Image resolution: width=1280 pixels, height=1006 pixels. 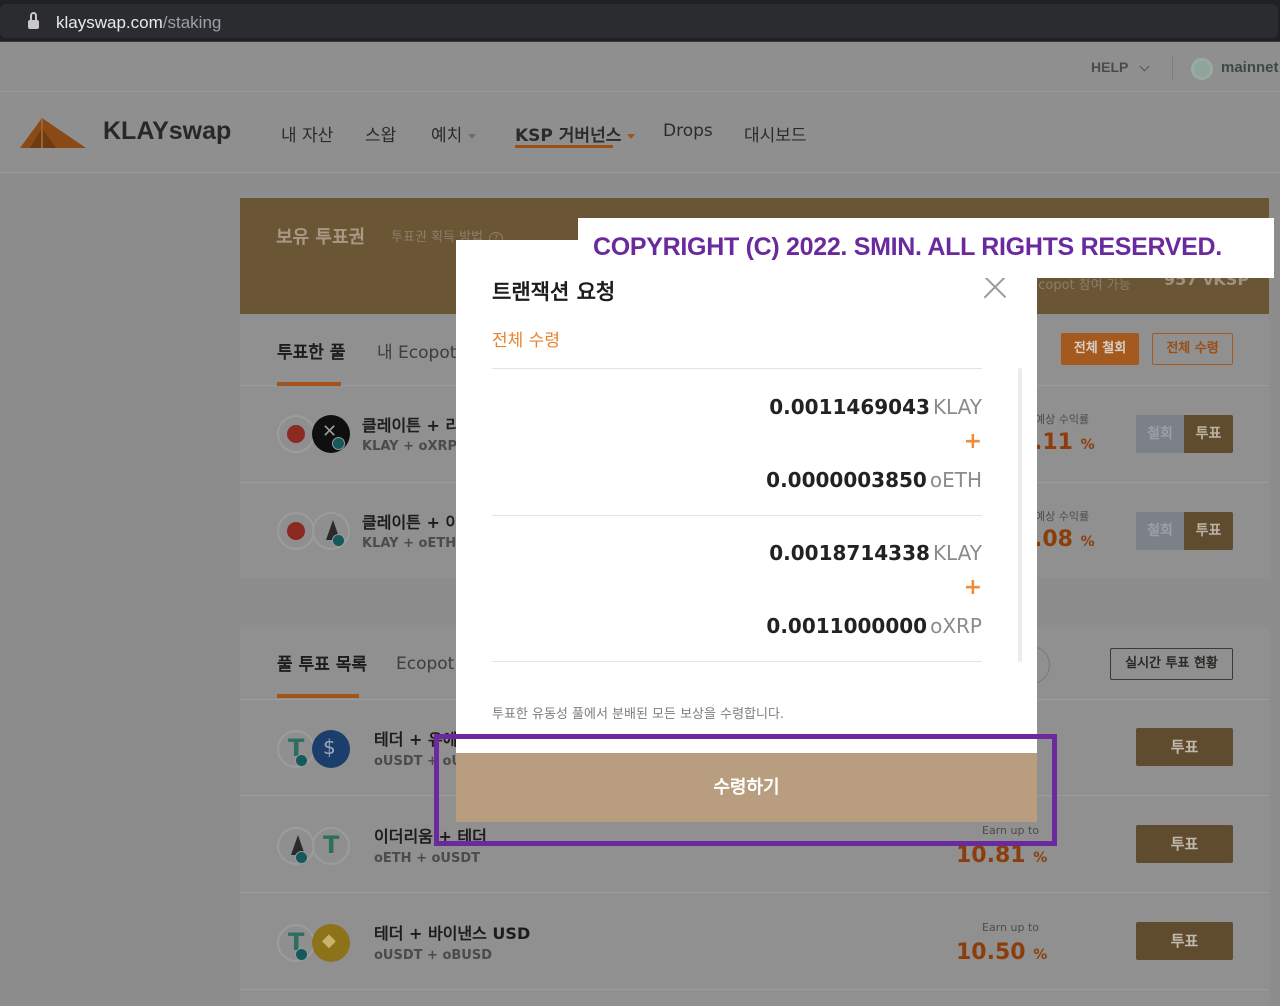 I want to click on address-bar: klayswap.com/staking, so click(x=639, y=21).